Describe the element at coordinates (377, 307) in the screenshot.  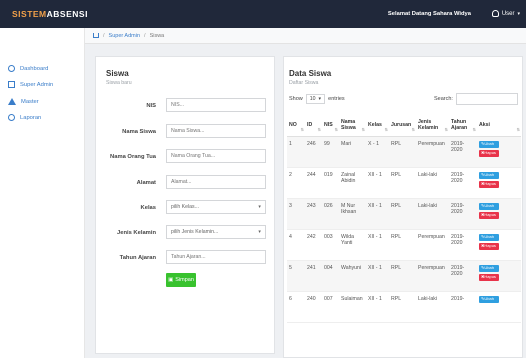
I see `cell-kelas: XII - 1` at that location.